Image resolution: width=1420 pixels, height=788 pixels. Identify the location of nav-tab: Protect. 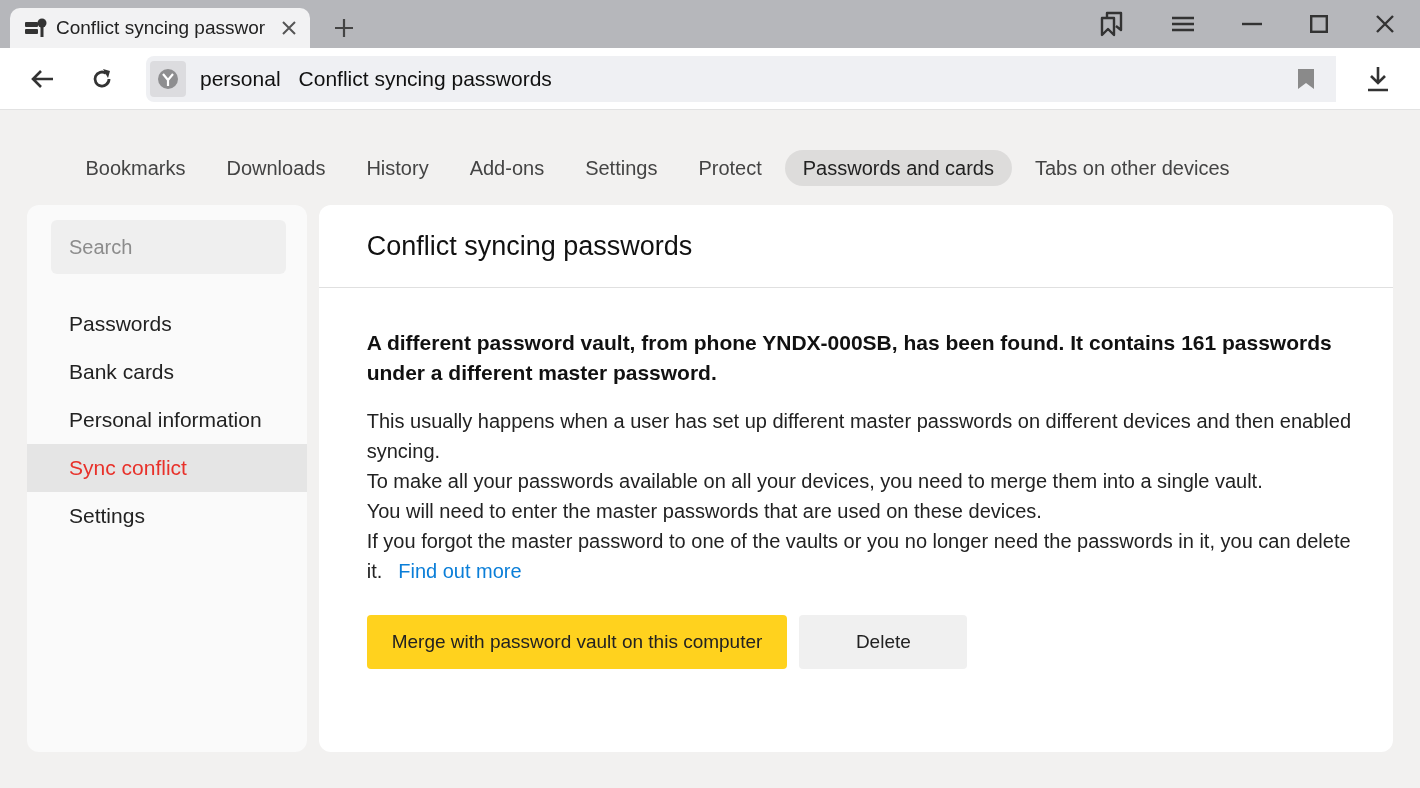
(730, 168).